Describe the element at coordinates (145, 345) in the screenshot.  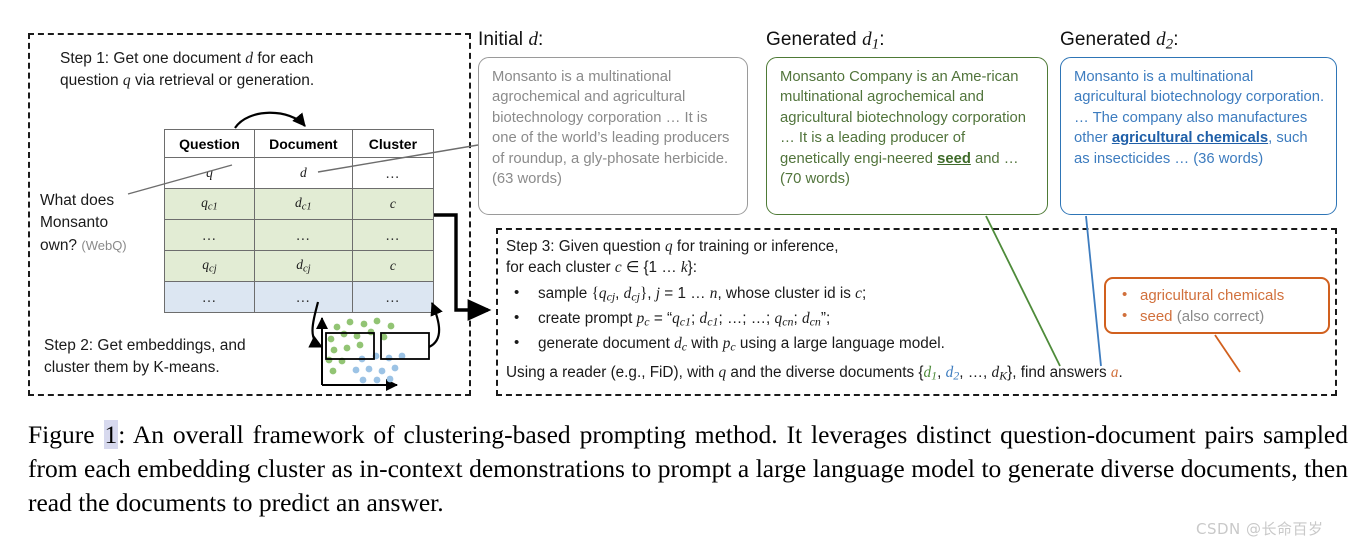
I see `step2-line-1: Step 2: Get embeddings, and` at that location.